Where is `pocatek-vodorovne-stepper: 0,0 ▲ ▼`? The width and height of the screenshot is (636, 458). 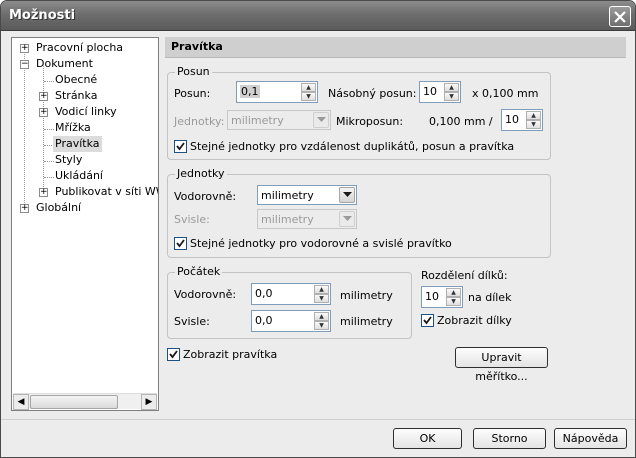
pocatek-vodorovne-stepper: 0,0 ▲ ▼ is located at coordinates (291, 294).